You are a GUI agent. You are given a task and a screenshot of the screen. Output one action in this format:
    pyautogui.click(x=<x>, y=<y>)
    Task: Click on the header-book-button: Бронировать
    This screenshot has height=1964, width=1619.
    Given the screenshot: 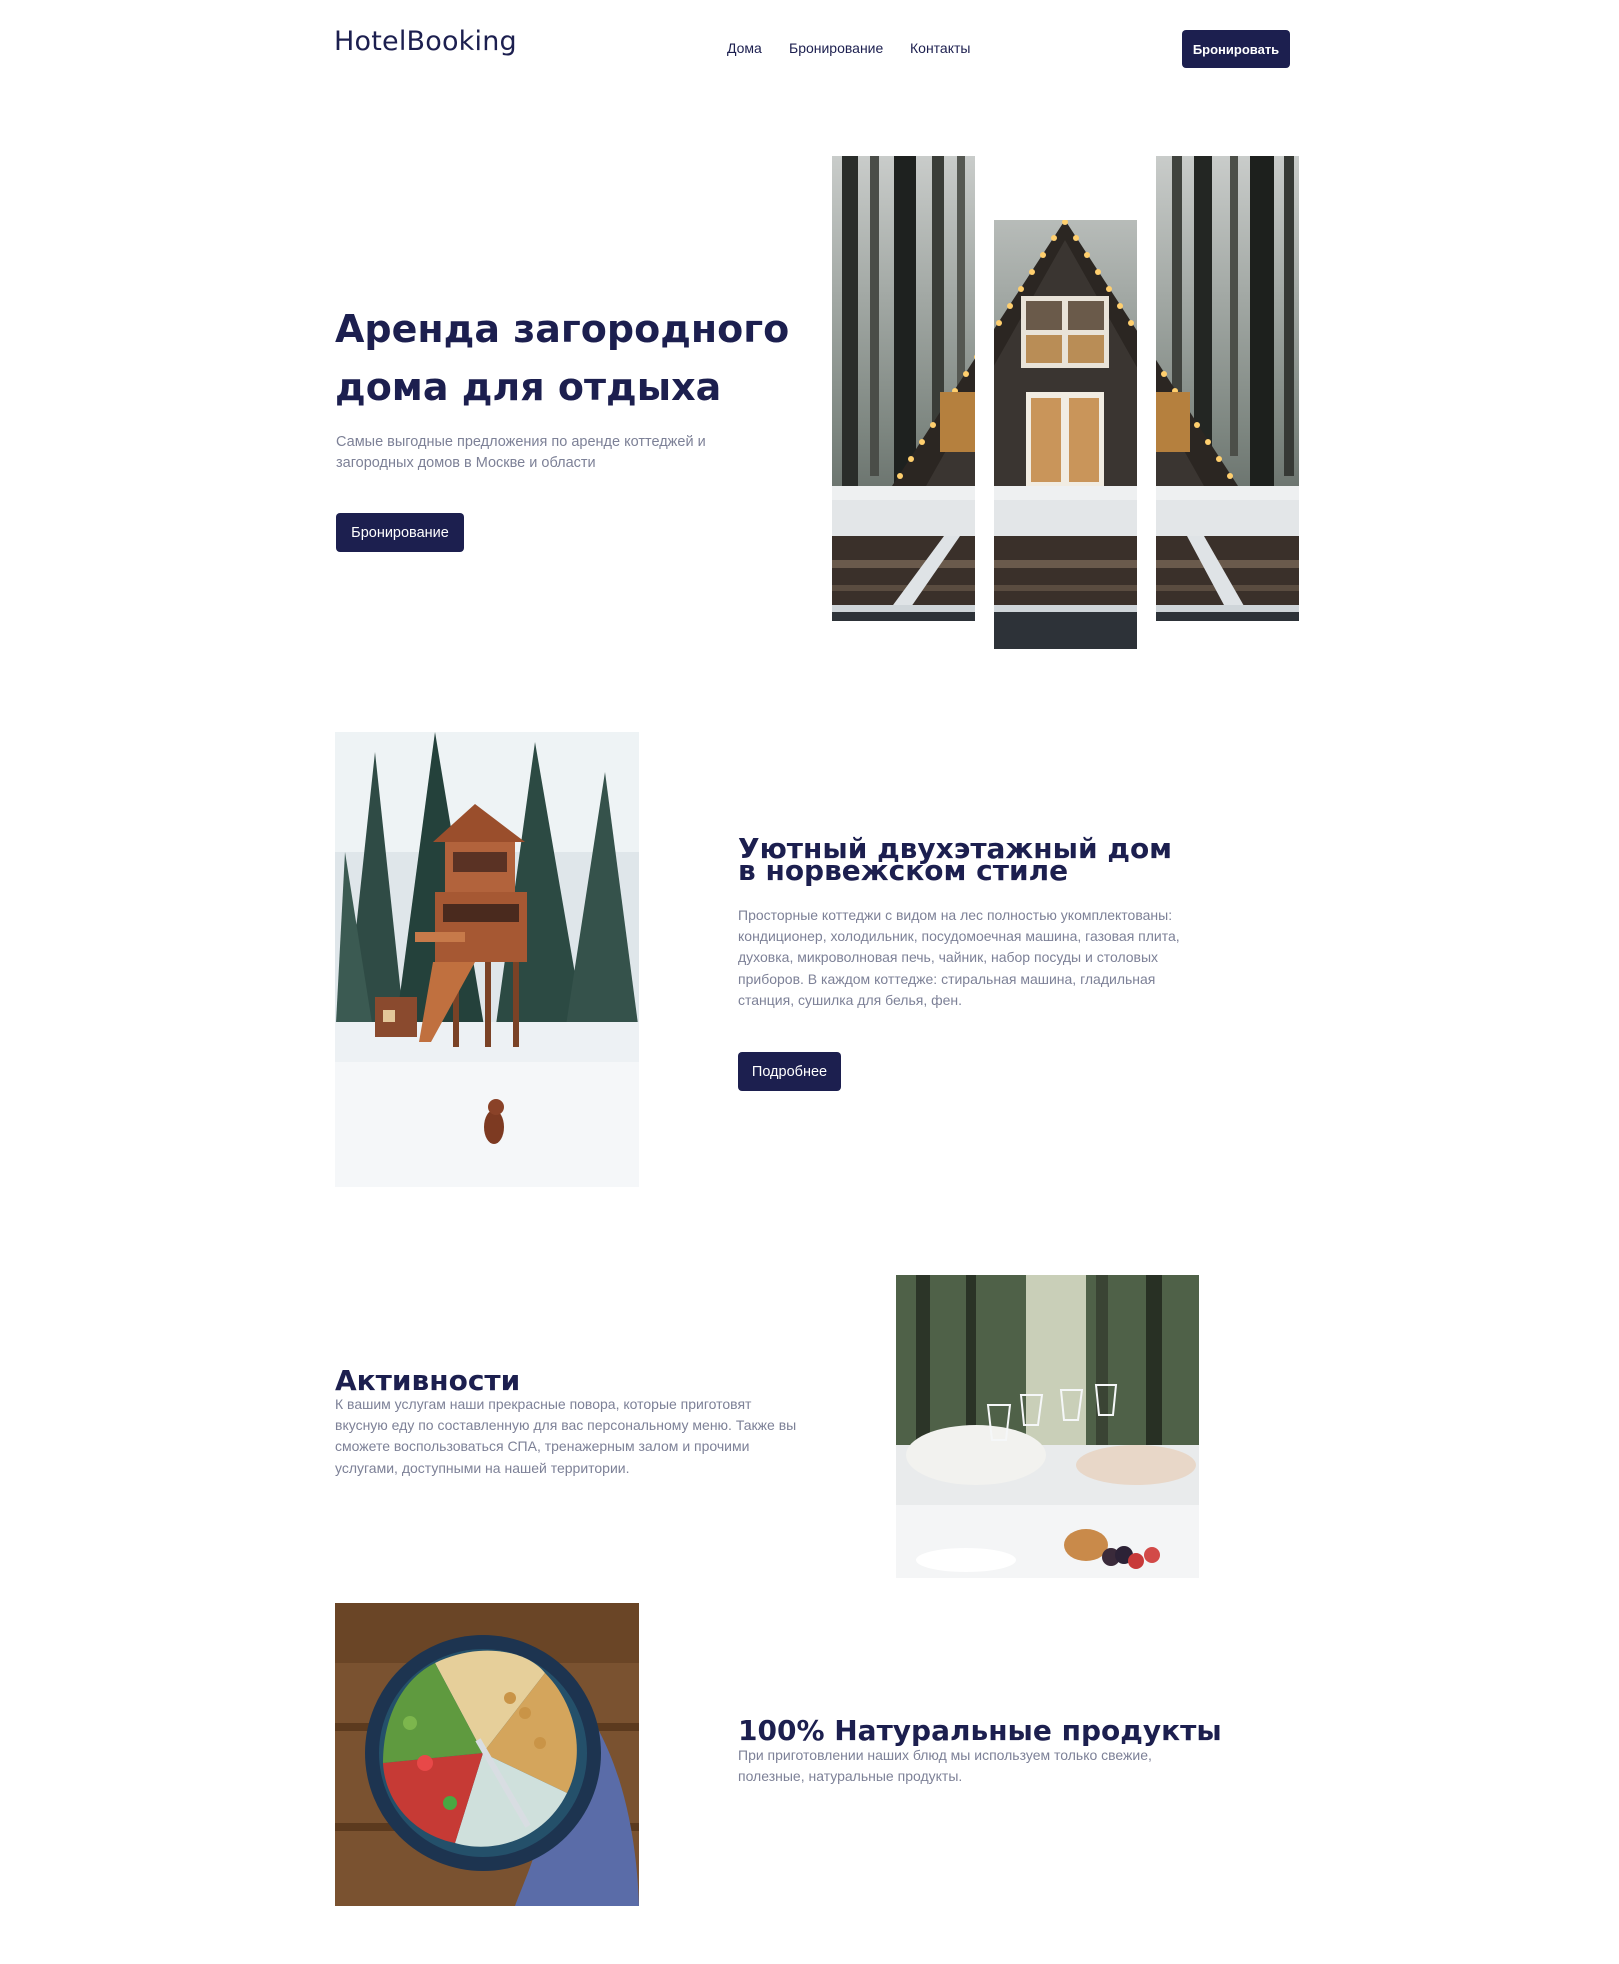 What is the action you would take?
    pyautogui.click(x=1236, y=49)
    